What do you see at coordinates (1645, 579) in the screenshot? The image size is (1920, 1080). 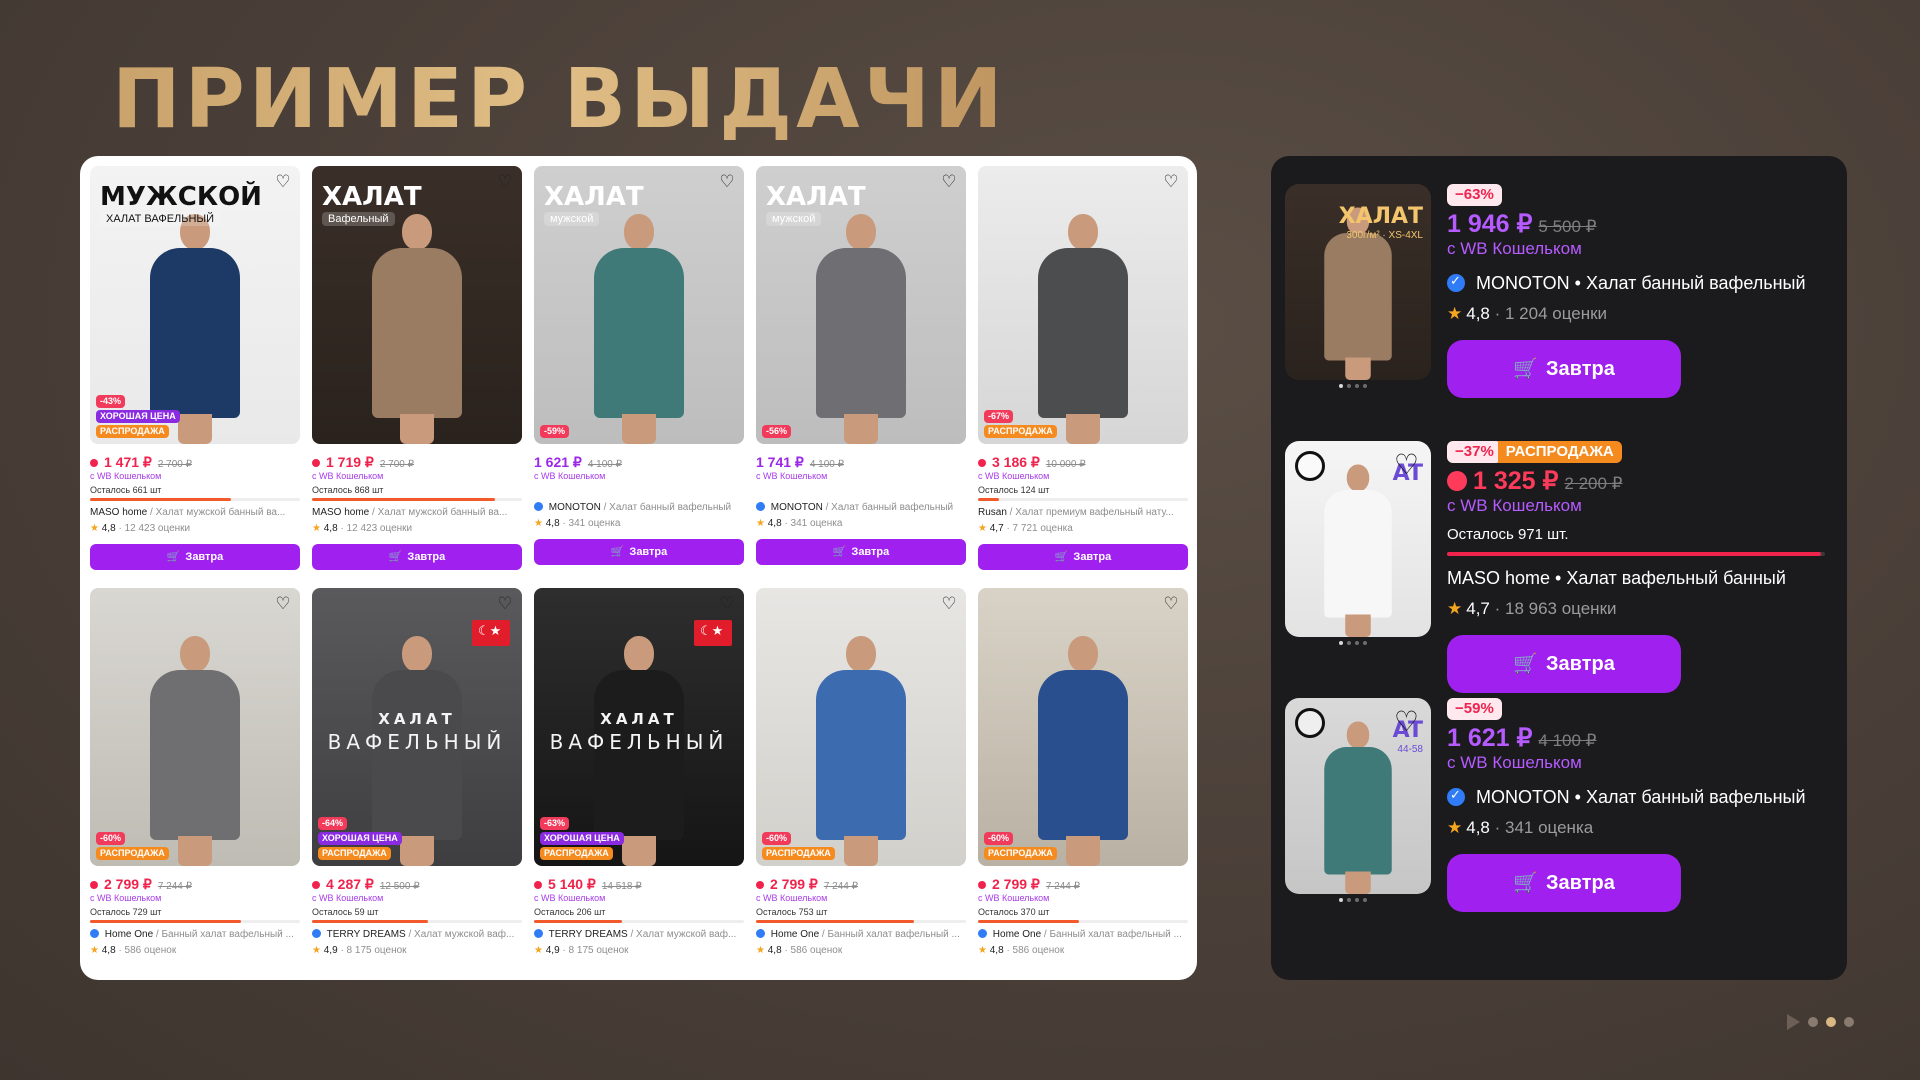 I see `seller-title: MASO home • Халат вафельный банный` at bounding box center [1645, 579].